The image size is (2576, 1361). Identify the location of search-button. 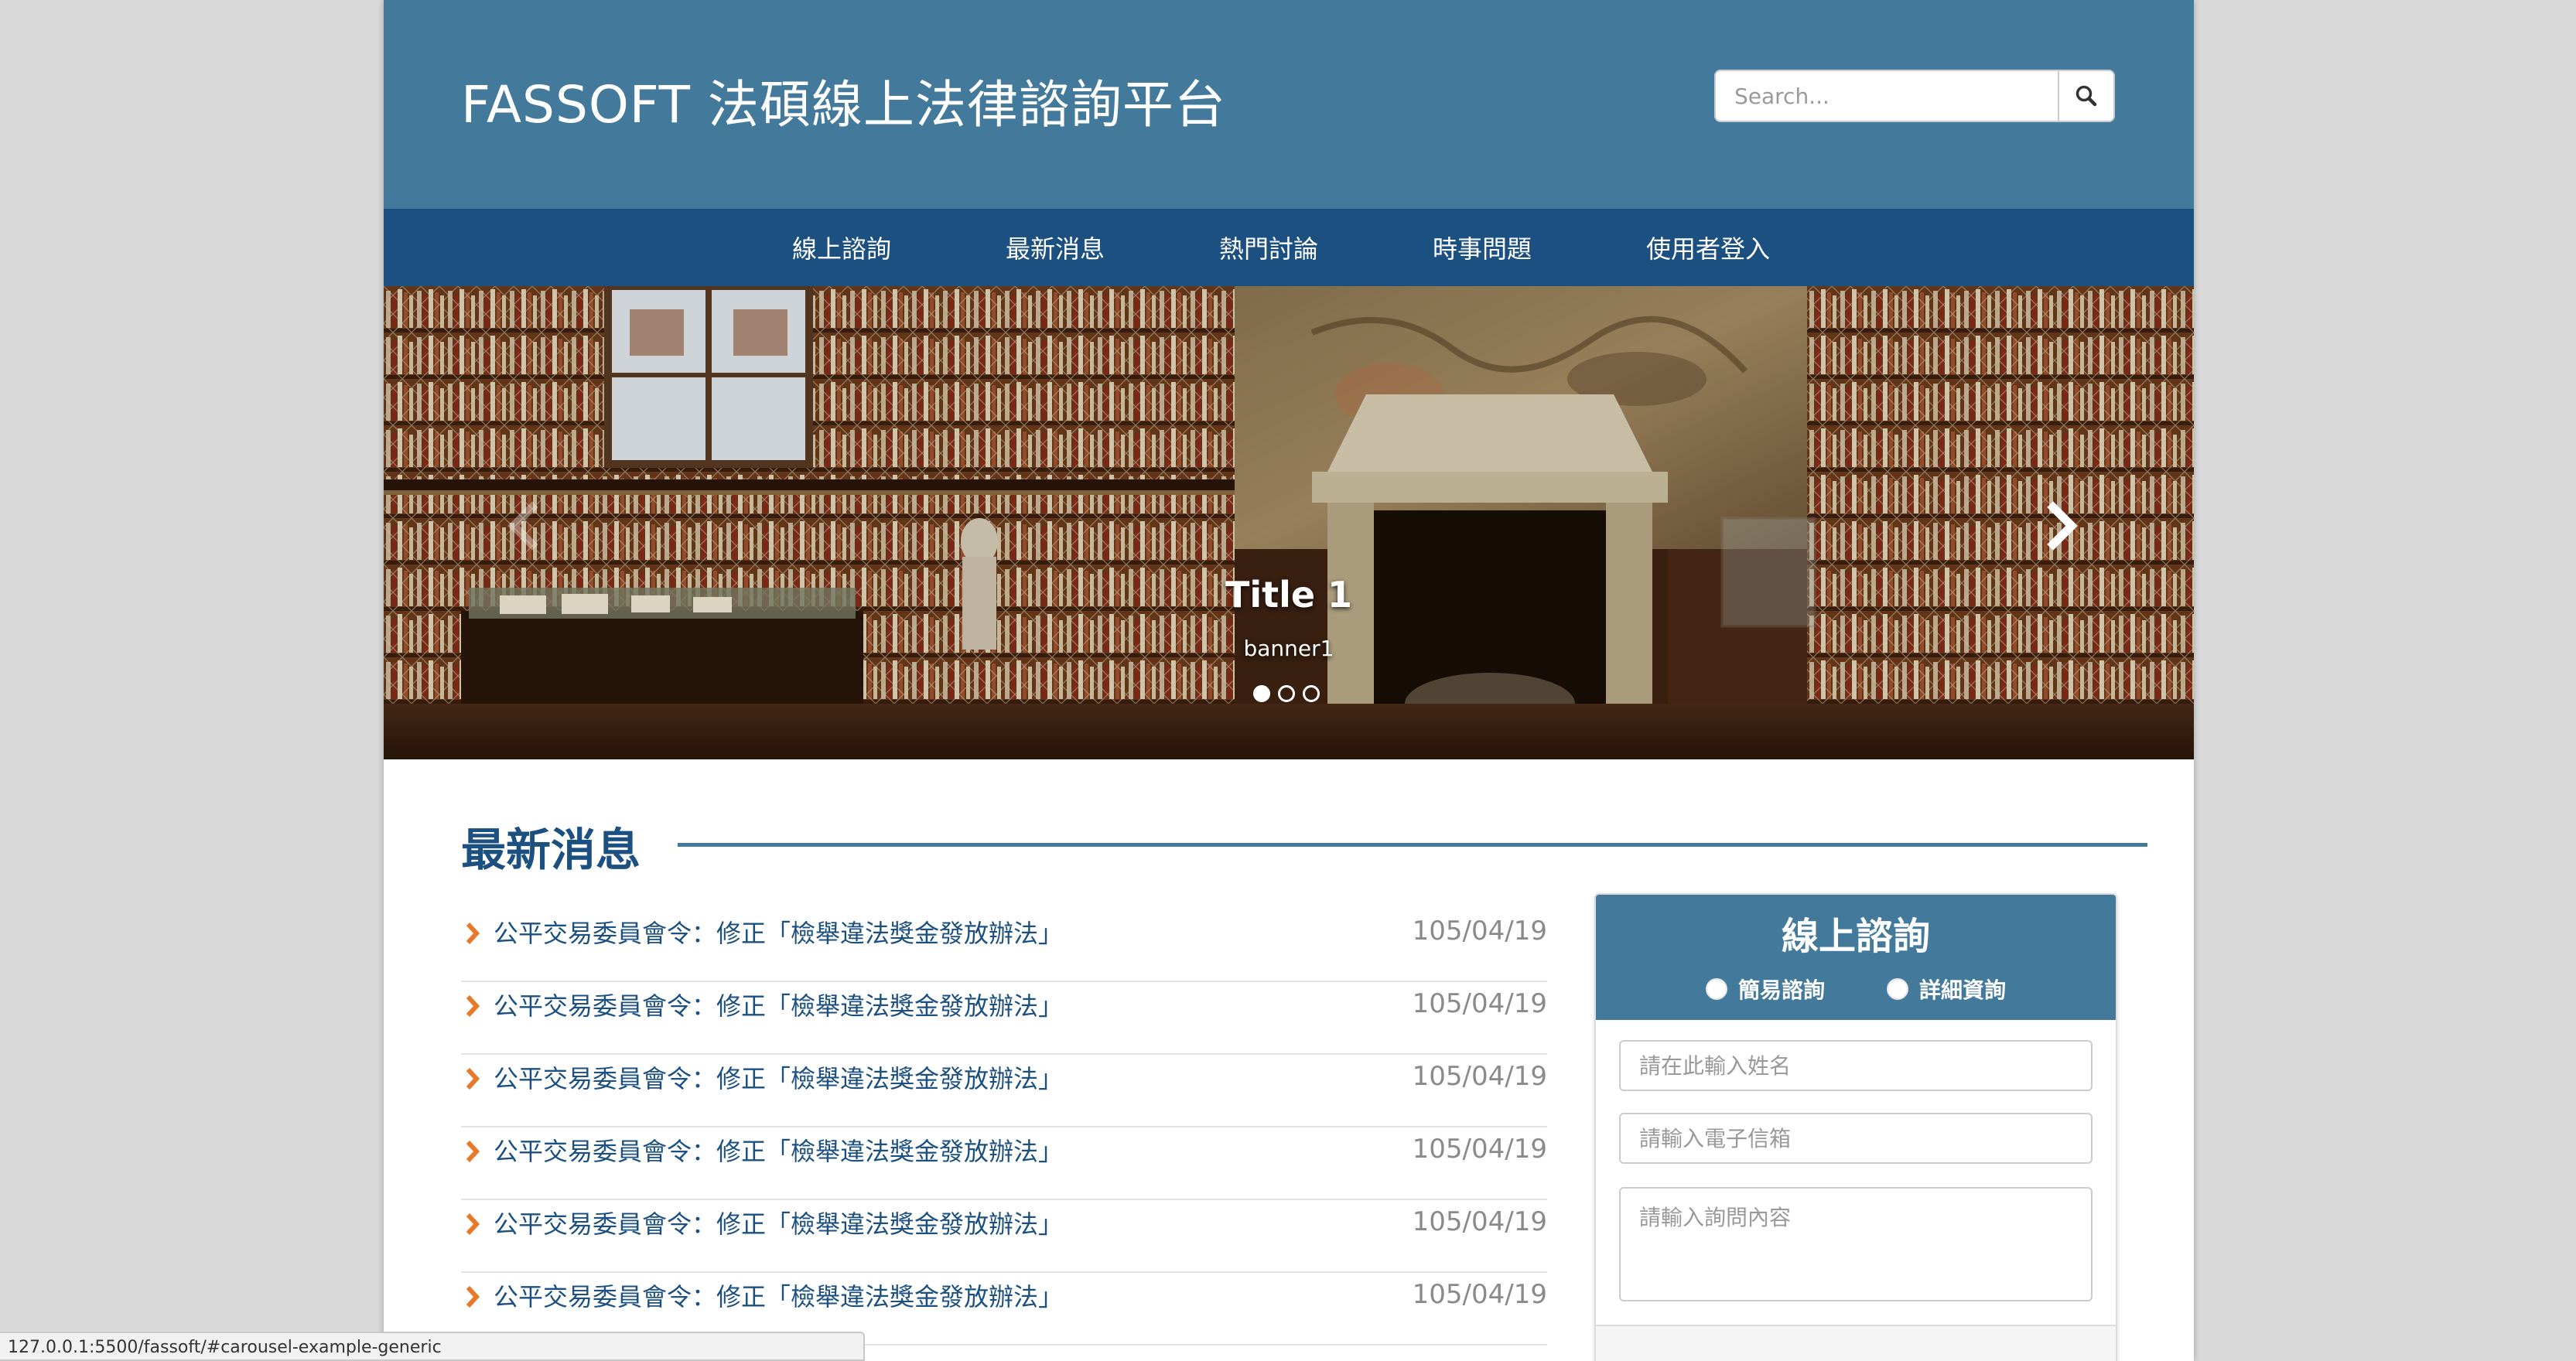
(2086, 96).